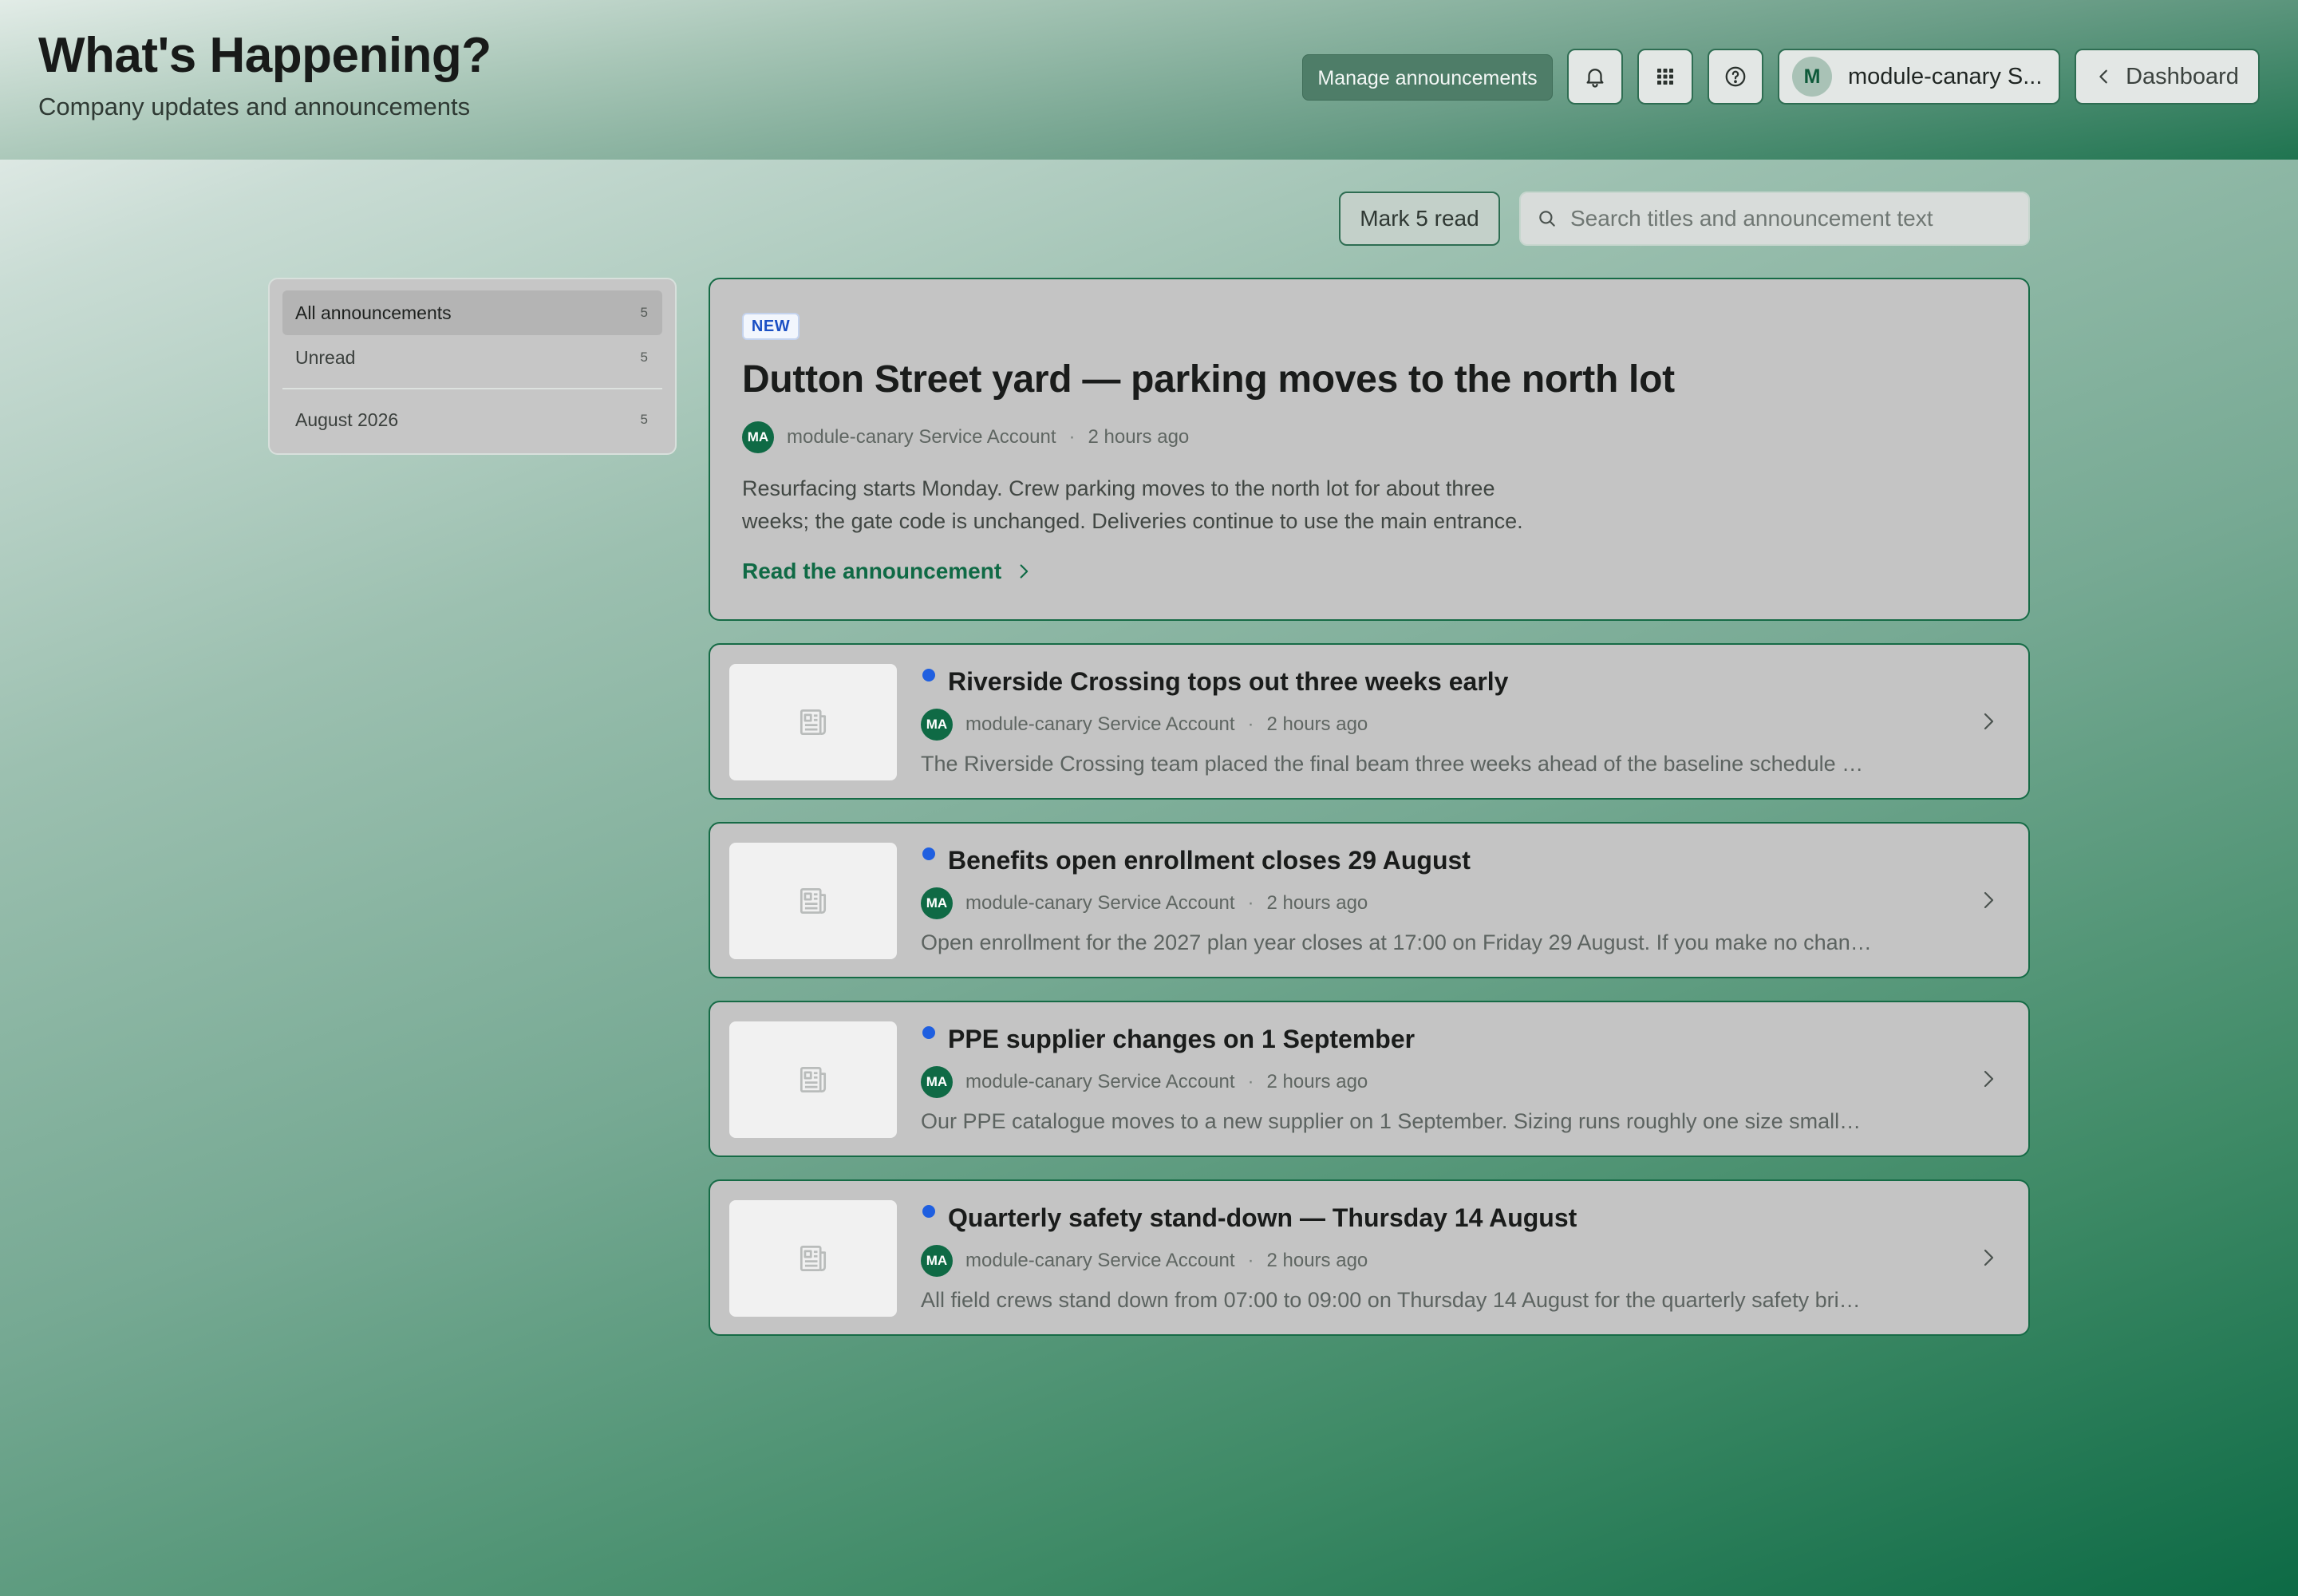 The height and width of the screenshot is (1596, 2298). What do you see at coordinates (1427, 77) in the screenshot?
I see `manage-announcements-button: Manage announcements` at bounding box center [1427, 77].